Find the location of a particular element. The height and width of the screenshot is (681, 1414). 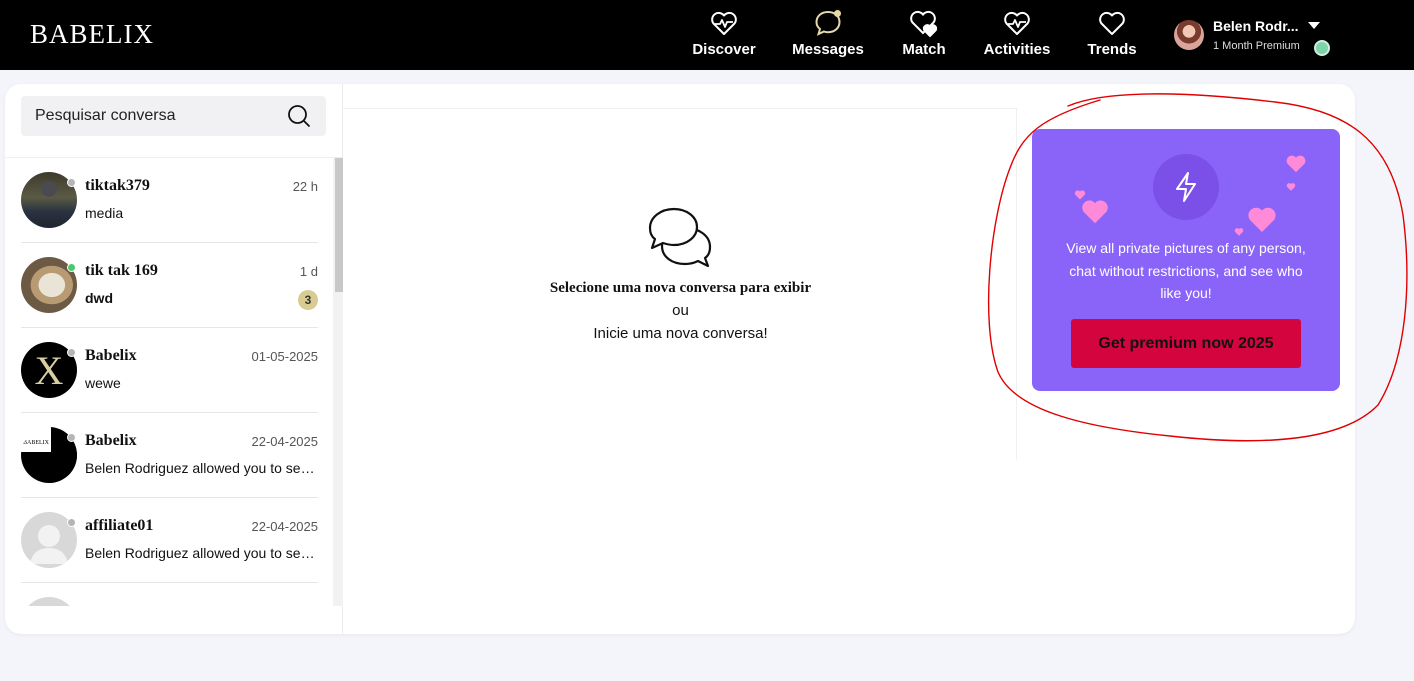

nav-trends-label: Trends is located at coordinates (1112, 49).